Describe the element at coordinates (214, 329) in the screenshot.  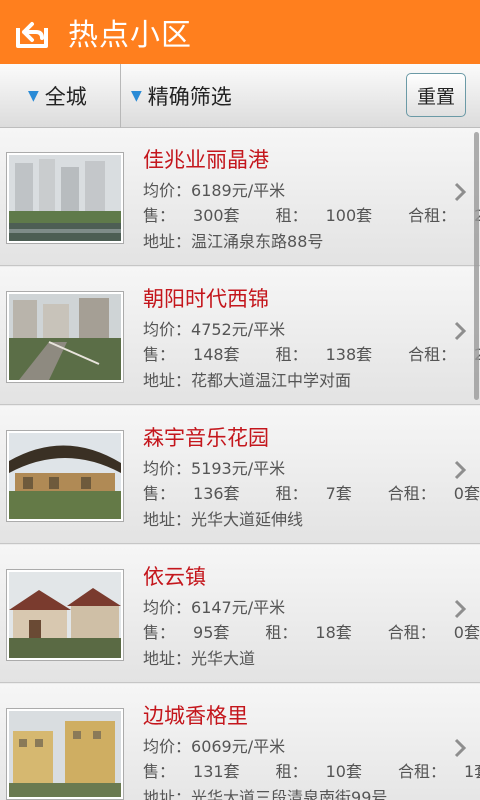
I see `price-line: 均价：4752元/平米` at that location.